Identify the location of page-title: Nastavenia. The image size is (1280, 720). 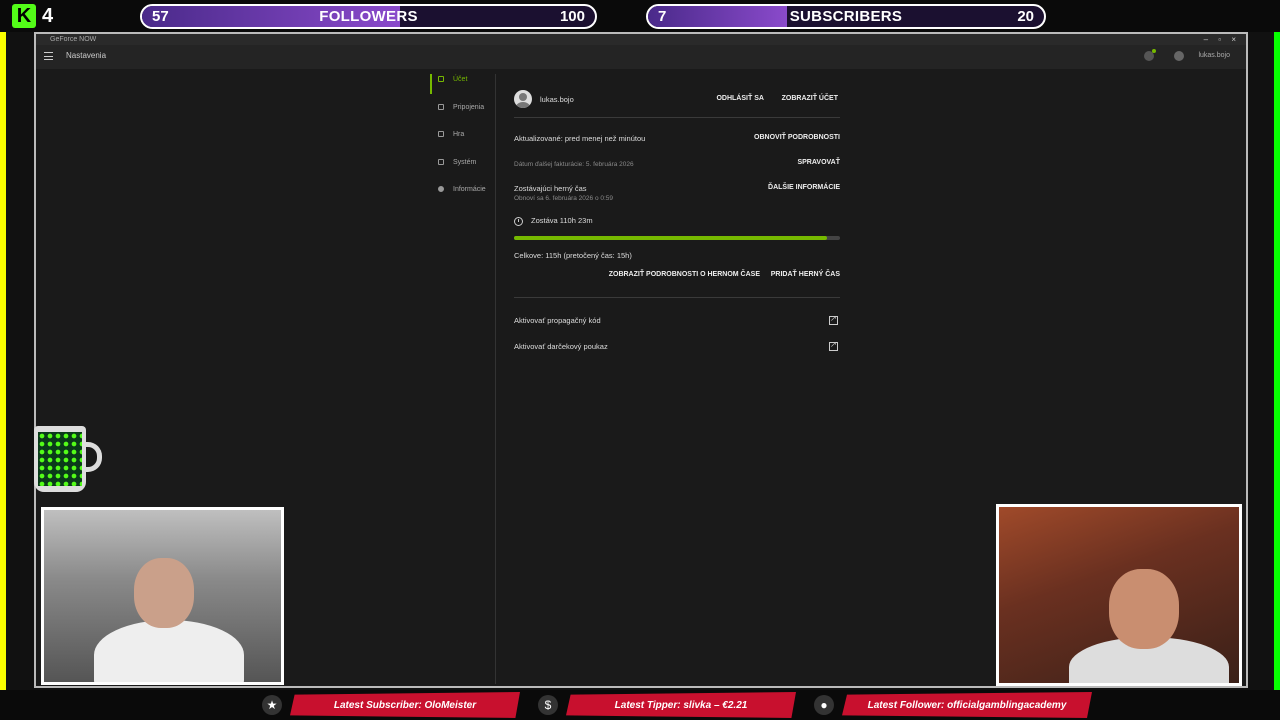
(86, 55).